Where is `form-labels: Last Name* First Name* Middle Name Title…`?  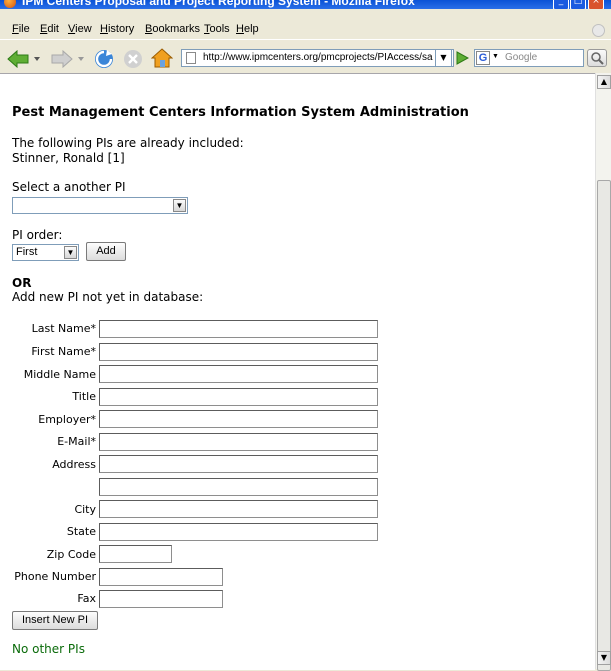 form-labels: Last Name* First Name* Middle Name Title… is located at coordinates (48, 372).